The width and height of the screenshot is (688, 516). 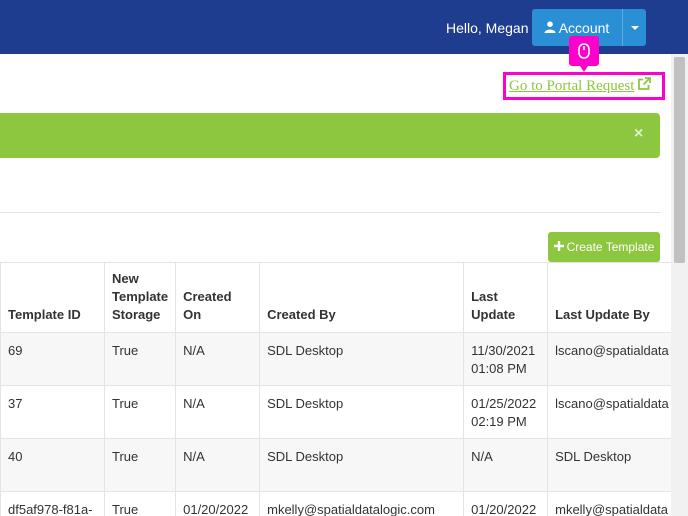 What do you see at coordinates (218, 297) in the screenshot?
I see `column-header-created-on: Created On` at bounding box center [218, 297].